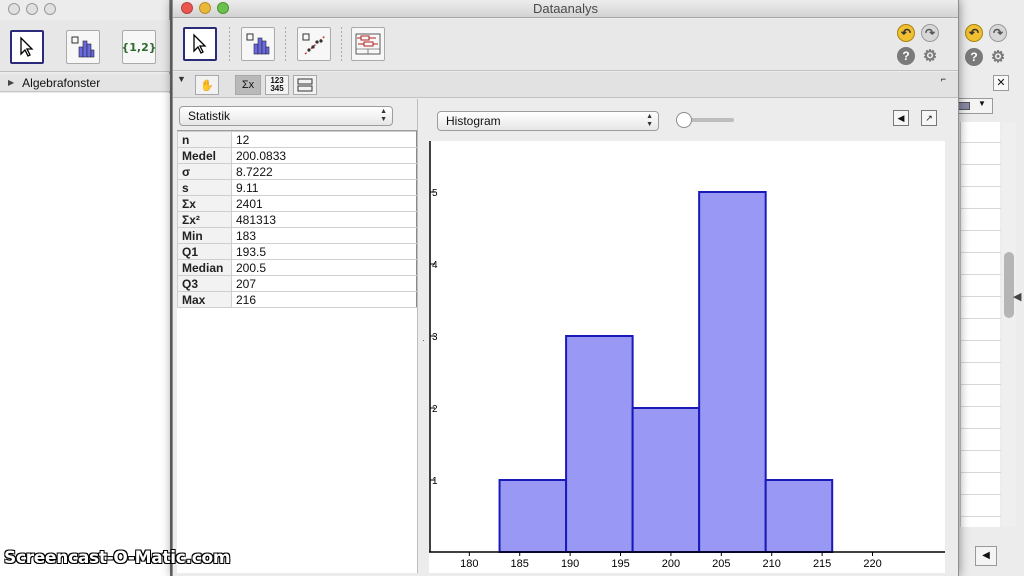 The width and height of the screenshot is (1024, 576). I want to click on statistic-label: Median, so click(204, 267).